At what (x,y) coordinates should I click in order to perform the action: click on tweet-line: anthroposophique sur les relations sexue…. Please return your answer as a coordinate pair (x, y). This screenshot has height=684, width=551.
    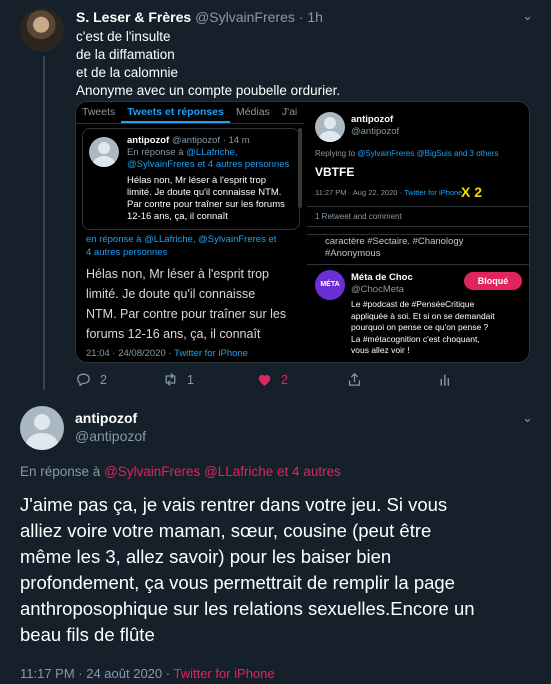
    Looking at the image, I should click on (247, 608).